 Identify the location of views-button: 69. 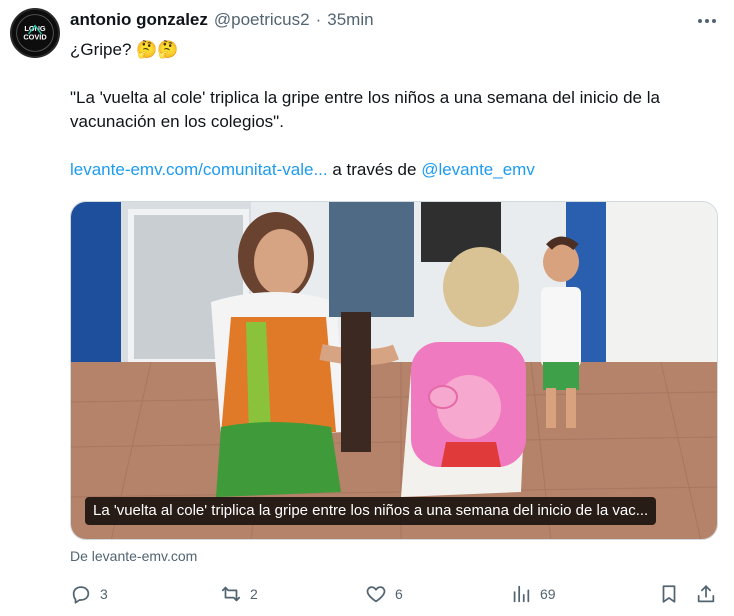
(533, 594).